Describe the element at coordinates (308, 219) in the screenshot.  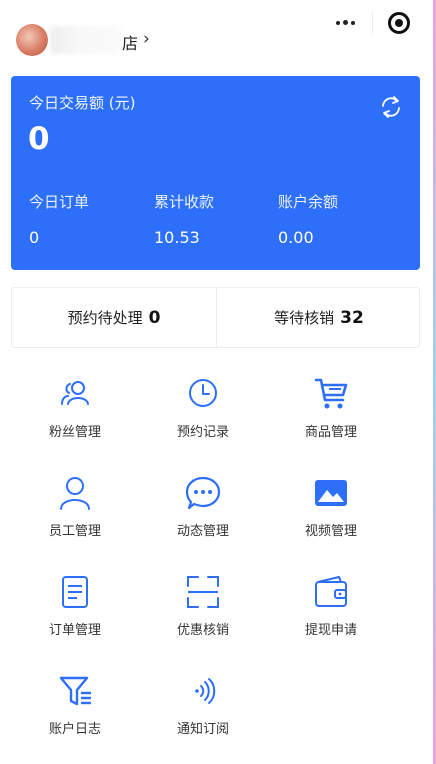
I see `stat-account-balance: 账户余额 0.00` at that location.